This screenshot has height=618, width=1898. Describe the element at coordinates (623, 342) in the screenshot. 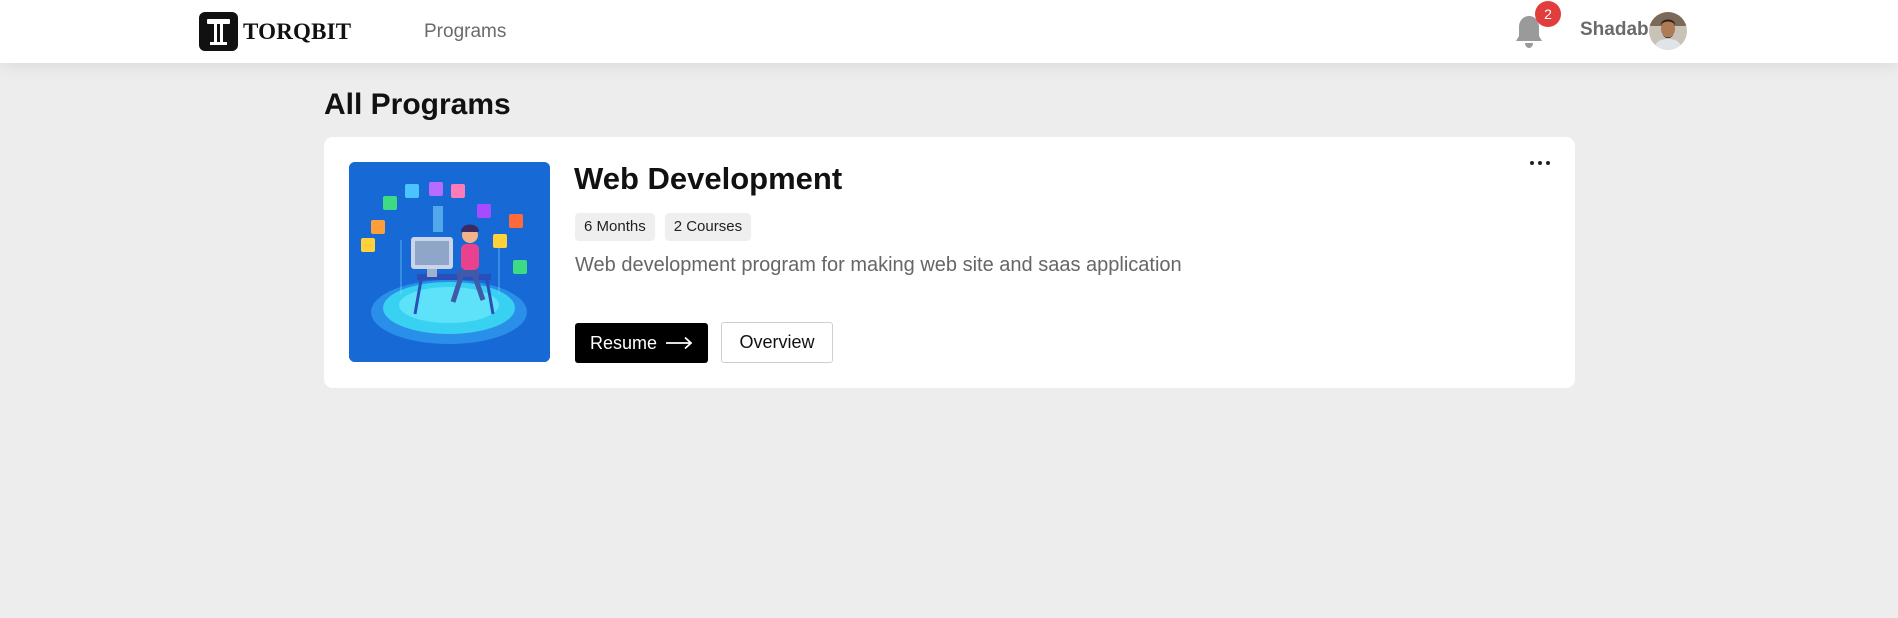

I see `resume-button-label: Resume` at that location.